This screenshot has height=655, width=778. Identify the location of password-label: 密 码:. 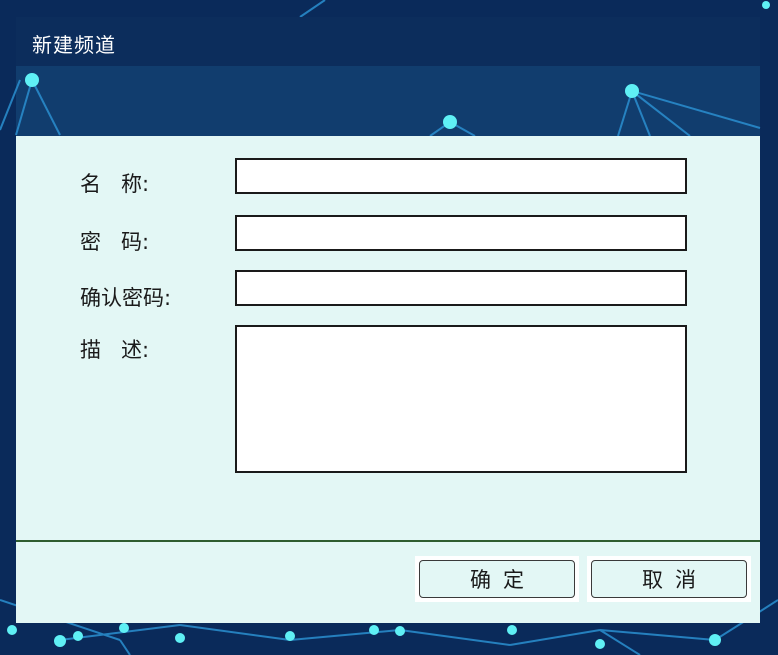
(115, 242).